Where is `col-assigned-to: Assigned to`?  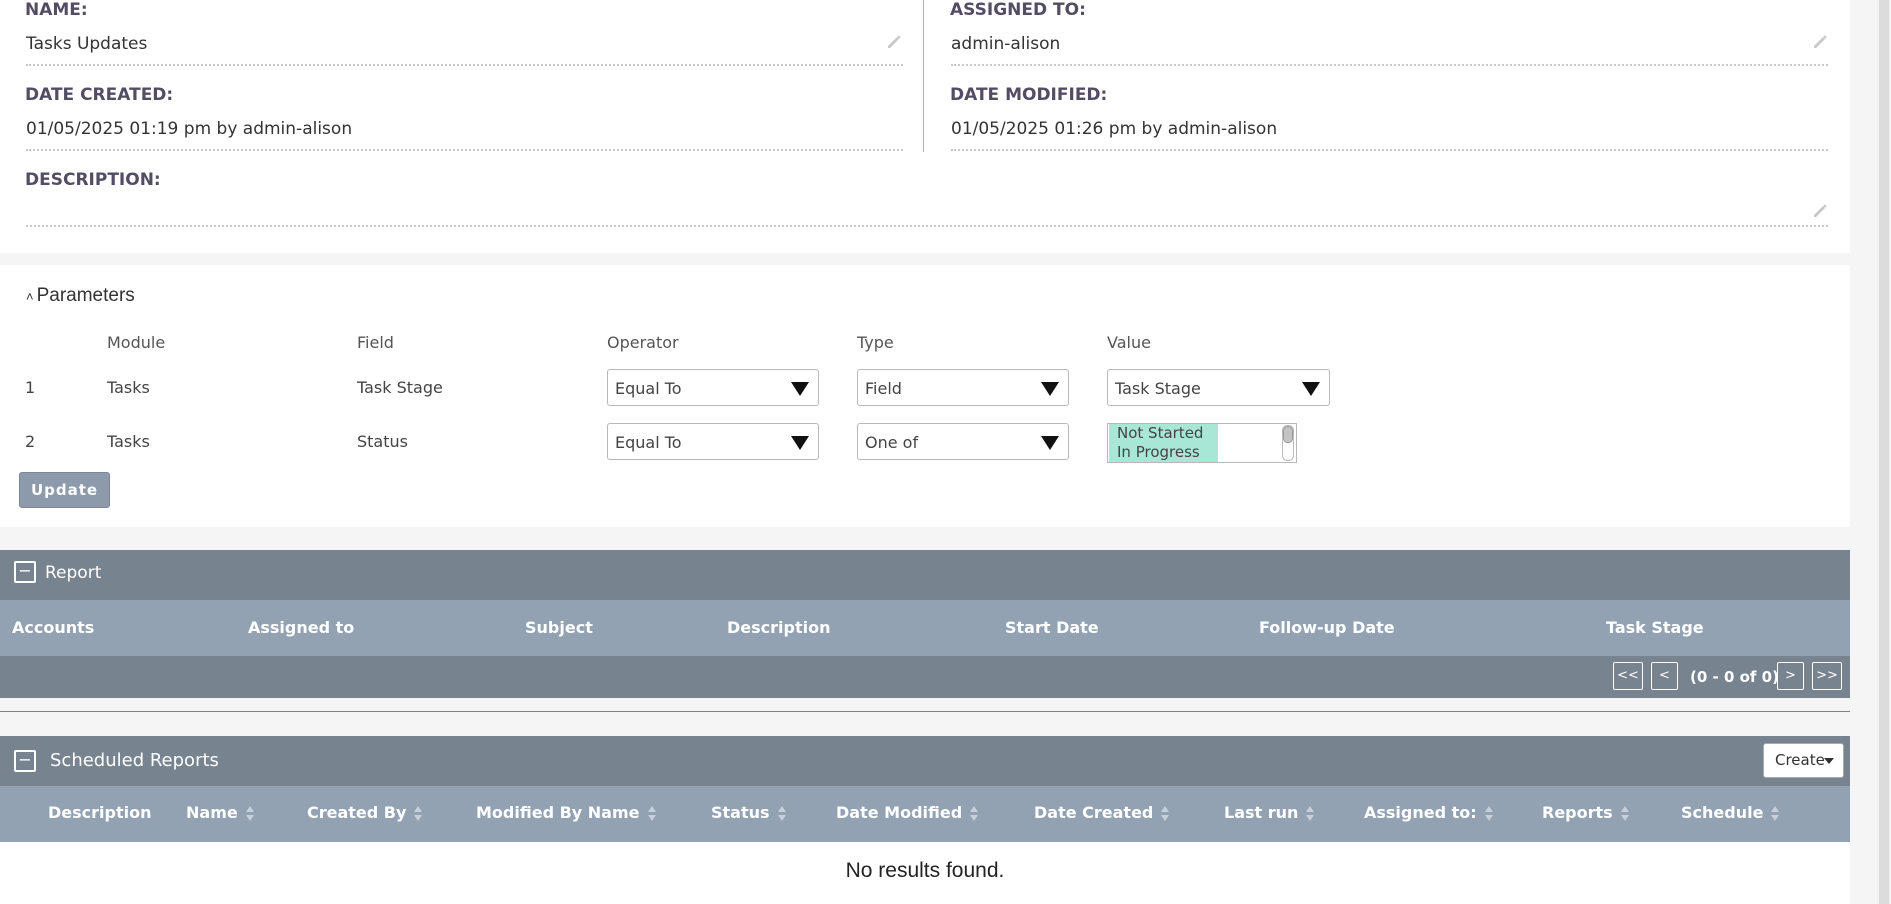 col-assigned-to: Assigned to is located at coordinates (301, 627).